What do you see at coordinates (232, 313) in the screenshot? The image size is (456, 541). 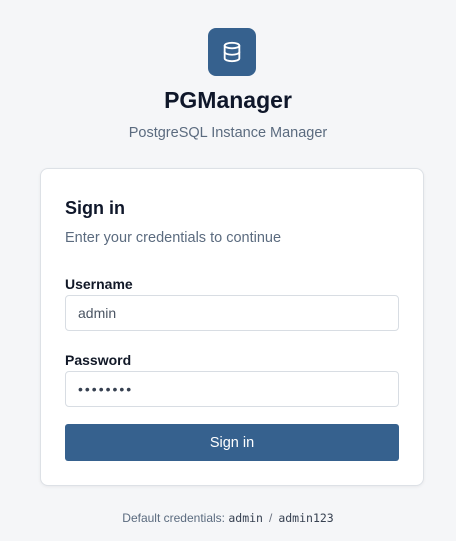 I see `username-input` at bounding box center [232, 313].